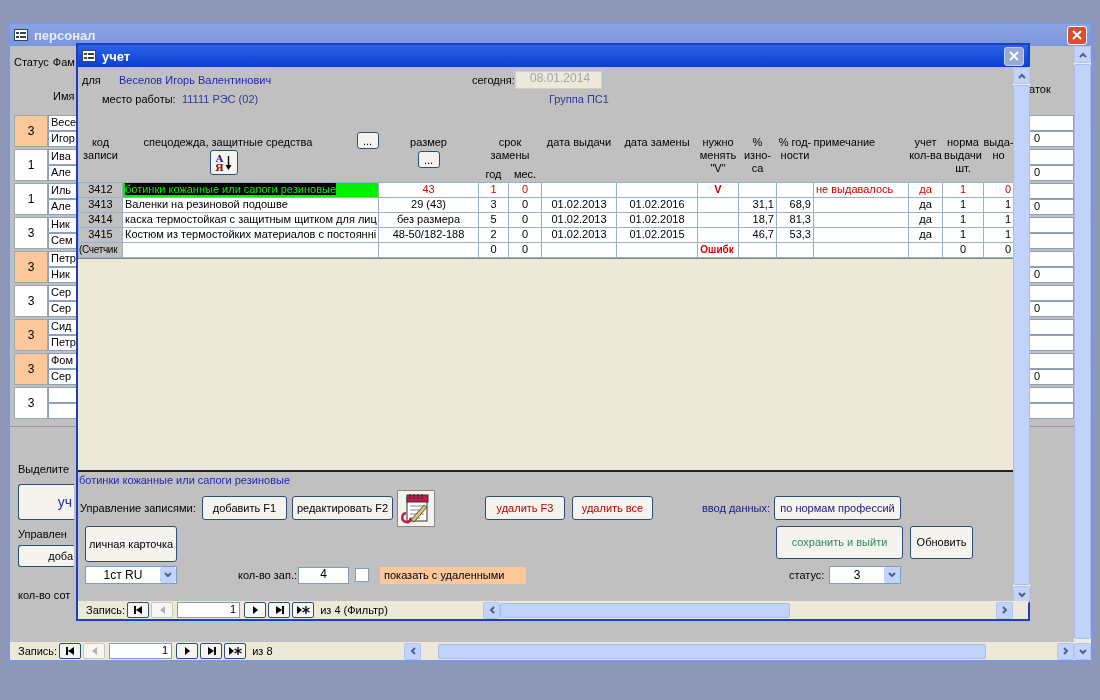  I want to click on column-header: мес., so click(525, 174).